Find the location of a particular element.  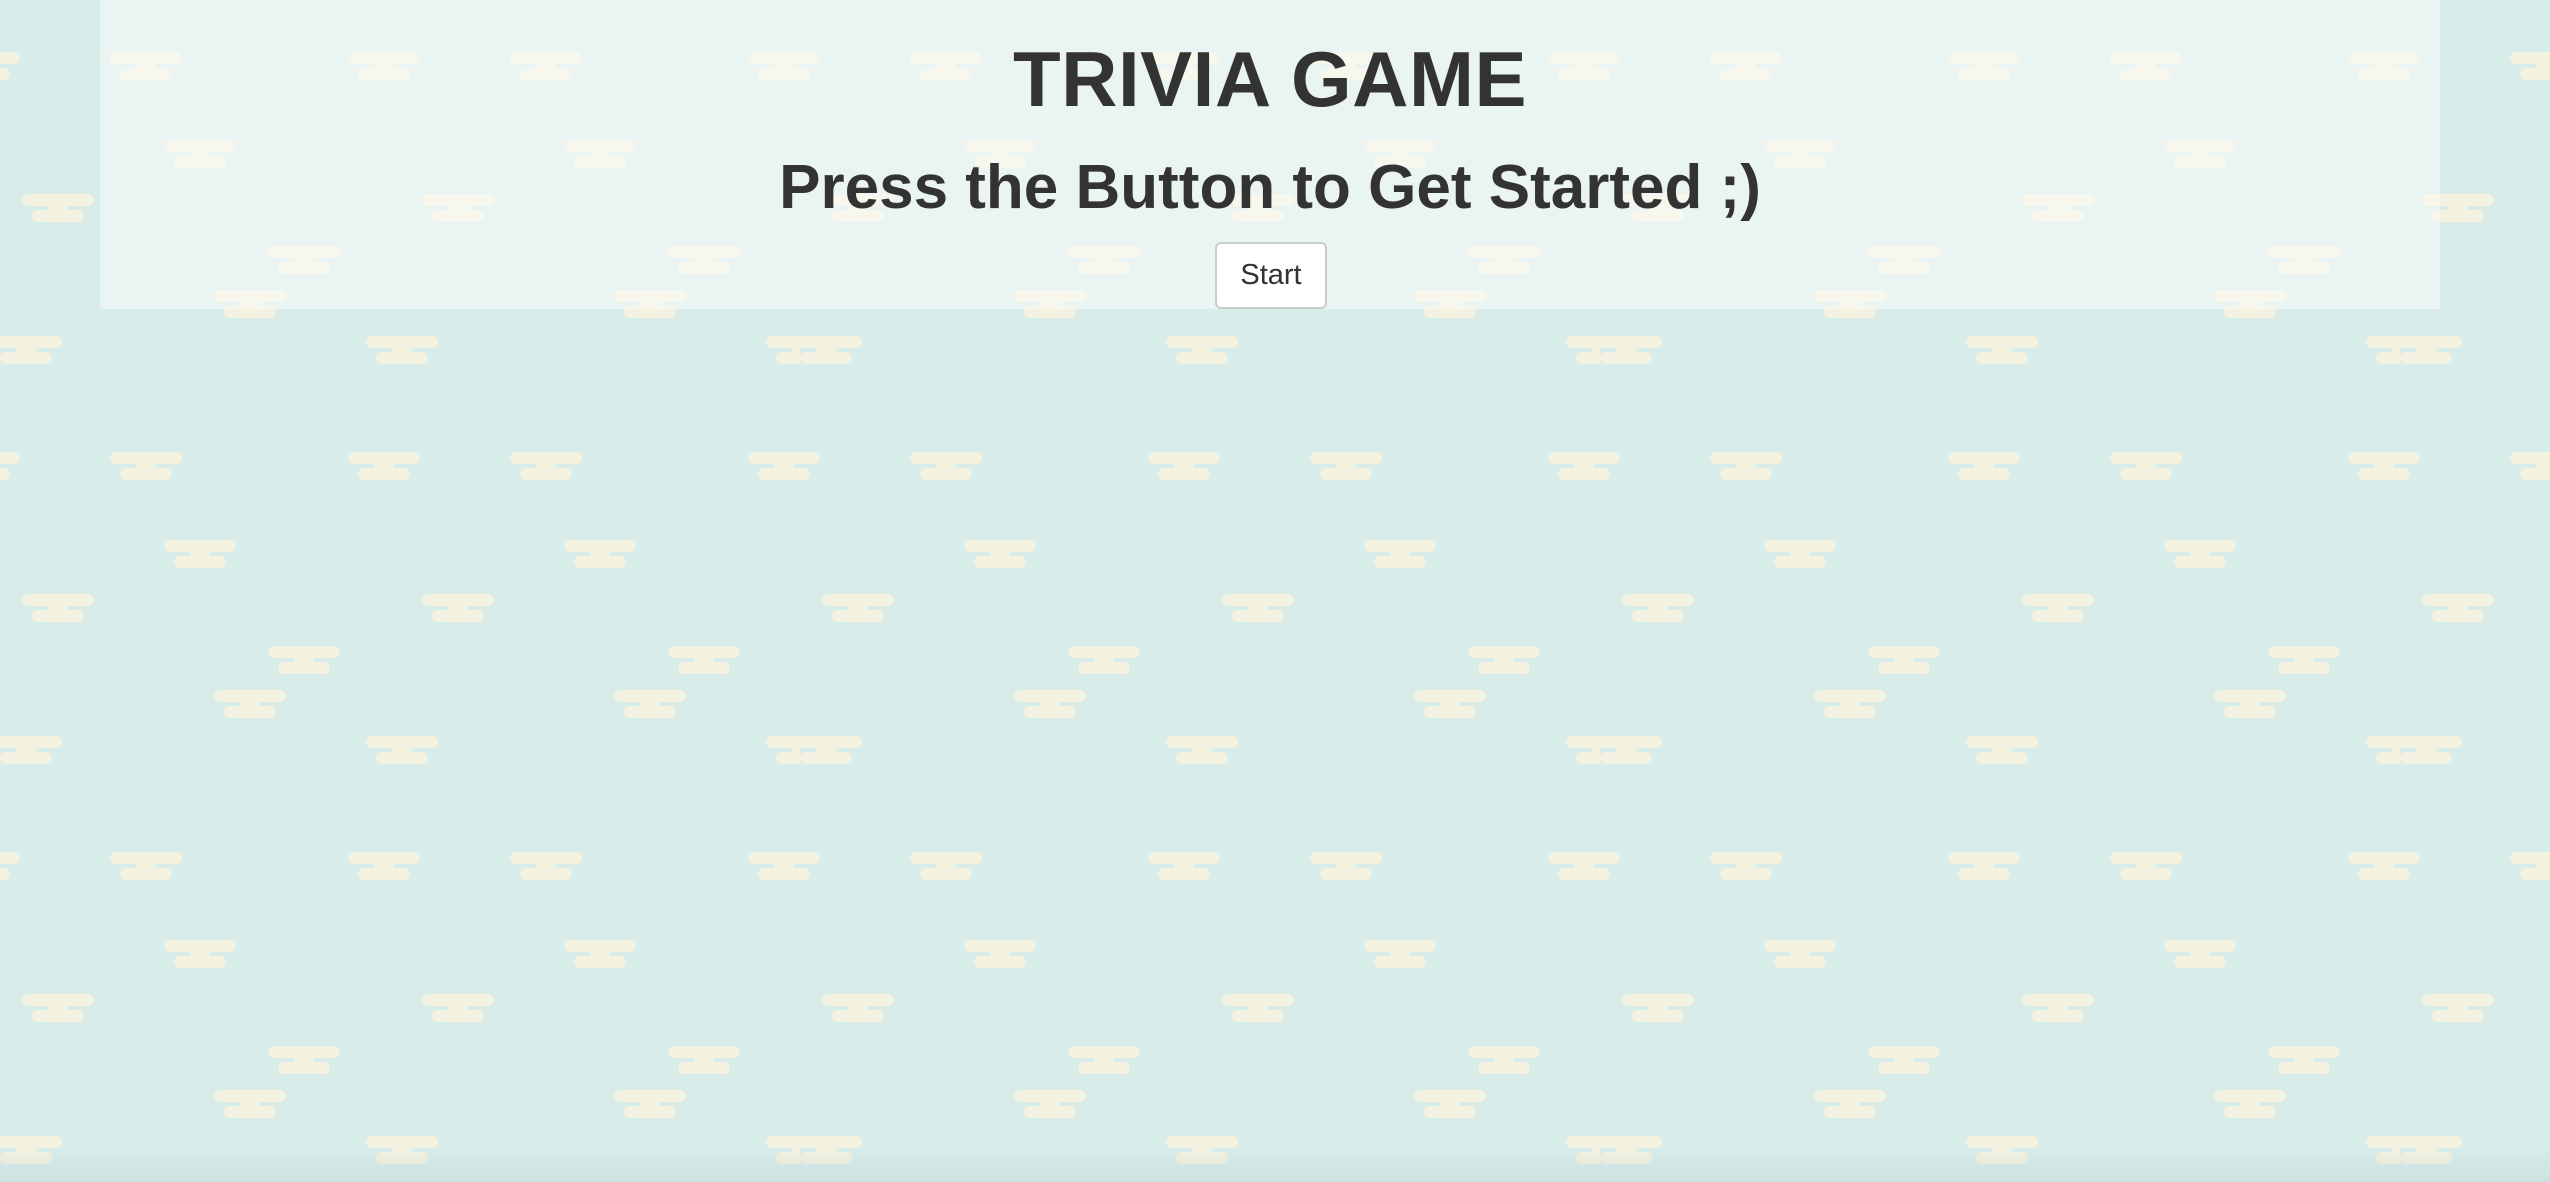

page-subtitle: Press the Button to Get Started ;) is located at coordinates (1270, 187).